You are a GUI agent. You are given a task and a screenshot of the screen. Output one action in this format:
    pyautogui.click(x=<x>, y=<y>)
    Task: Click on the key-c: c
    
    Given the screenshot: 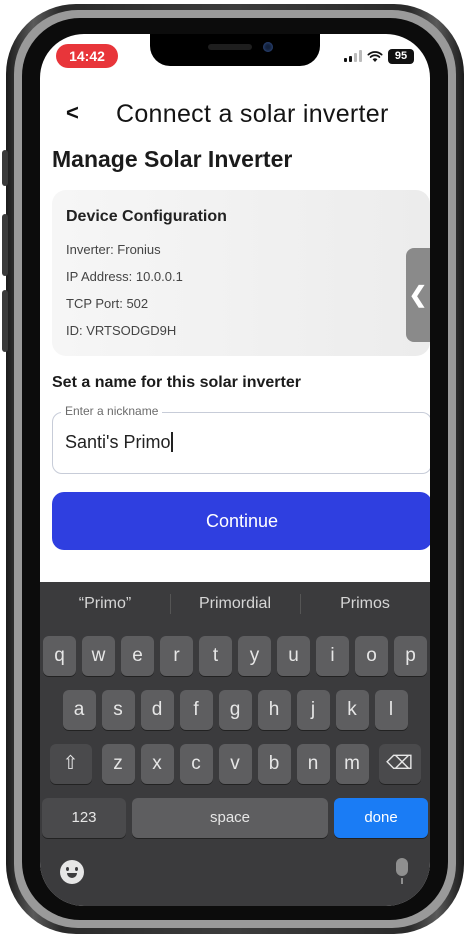 What is the action you would take?
    pyautogui.click(x=196, y=764)
    